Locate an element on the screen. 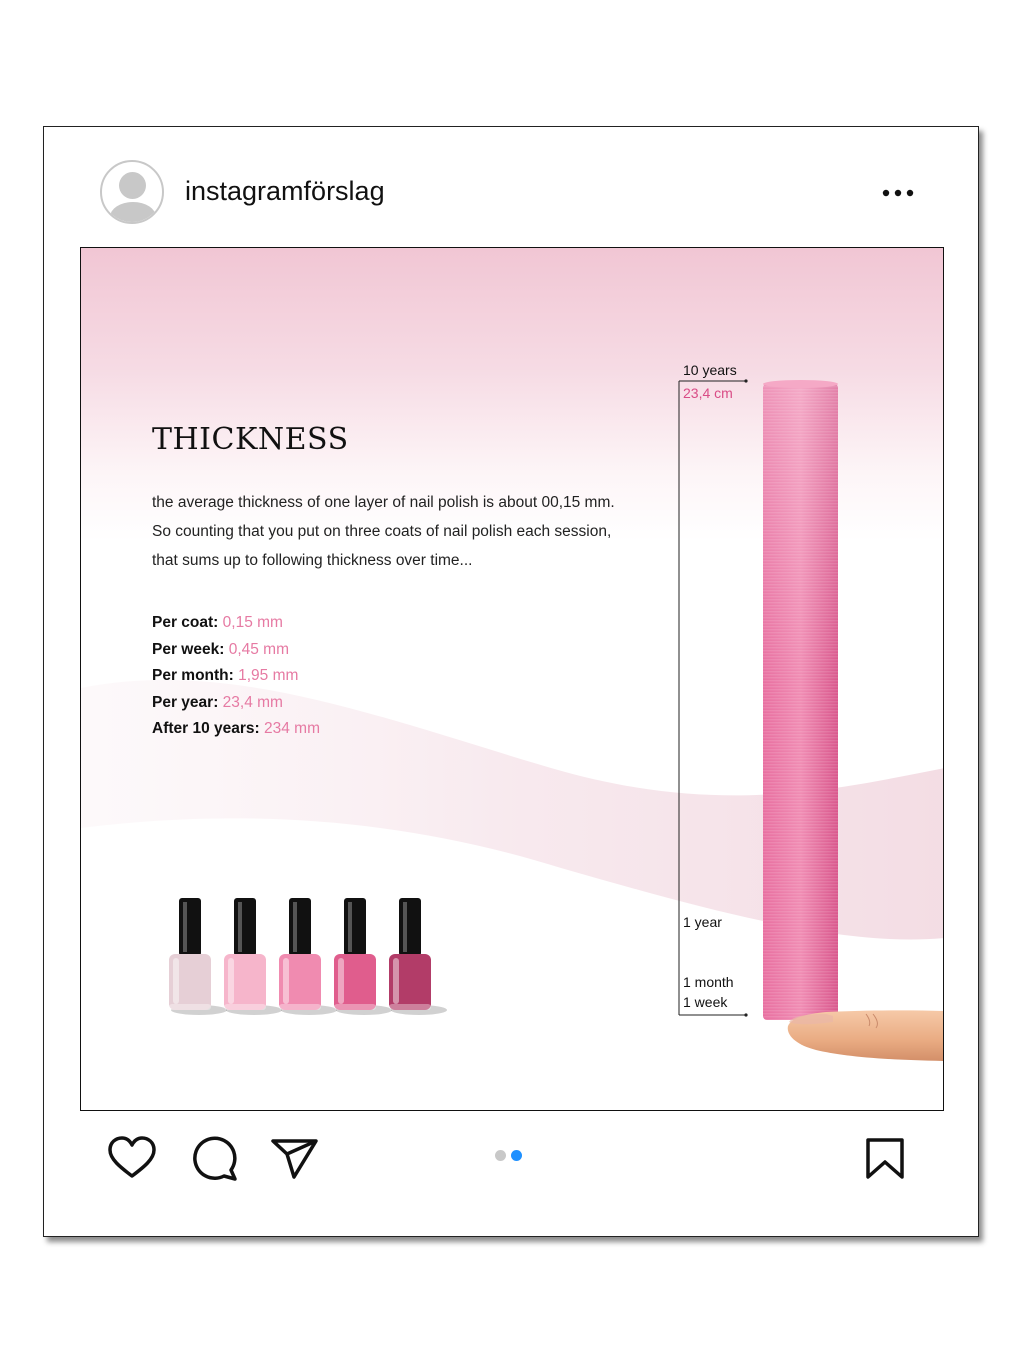 Image resolution: width=1024 pixels, height=1366 pixels. stat-row: Per week: 0,45 mm is located at coordinates (236, 650).